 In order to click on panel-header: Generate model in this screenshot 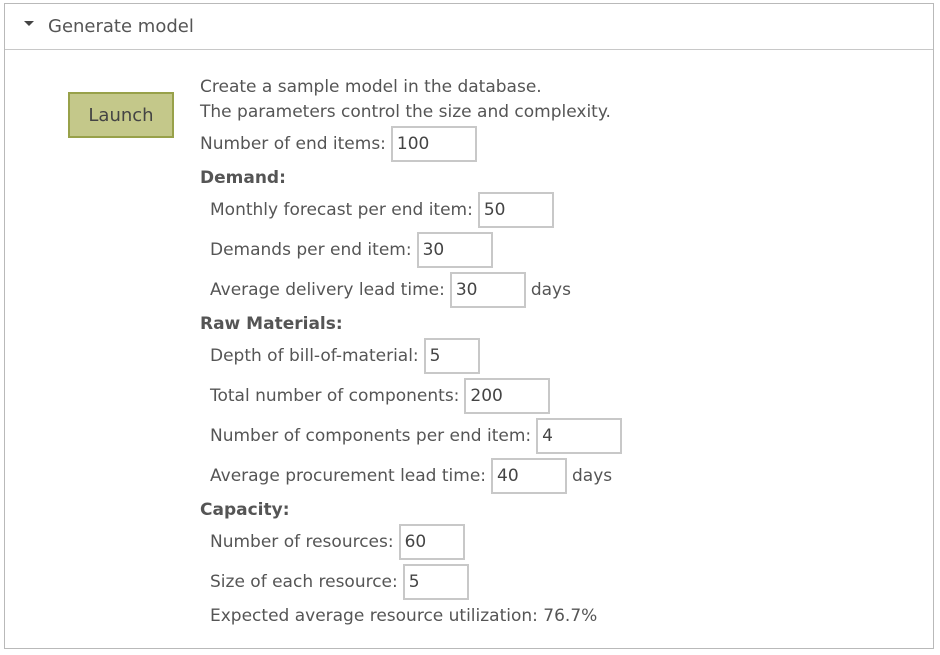, I will do `click(469, 27)`.